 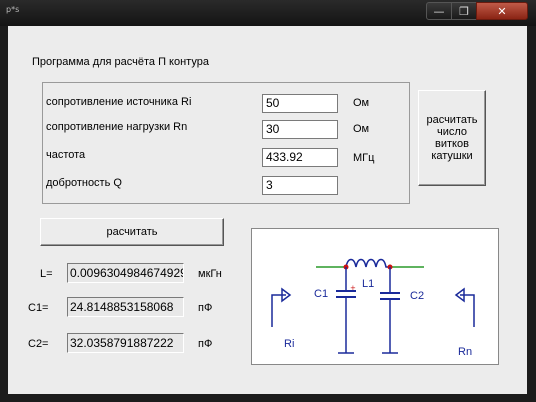 I want to click on source-resistance-input: 50, so click(x=300, y=103).